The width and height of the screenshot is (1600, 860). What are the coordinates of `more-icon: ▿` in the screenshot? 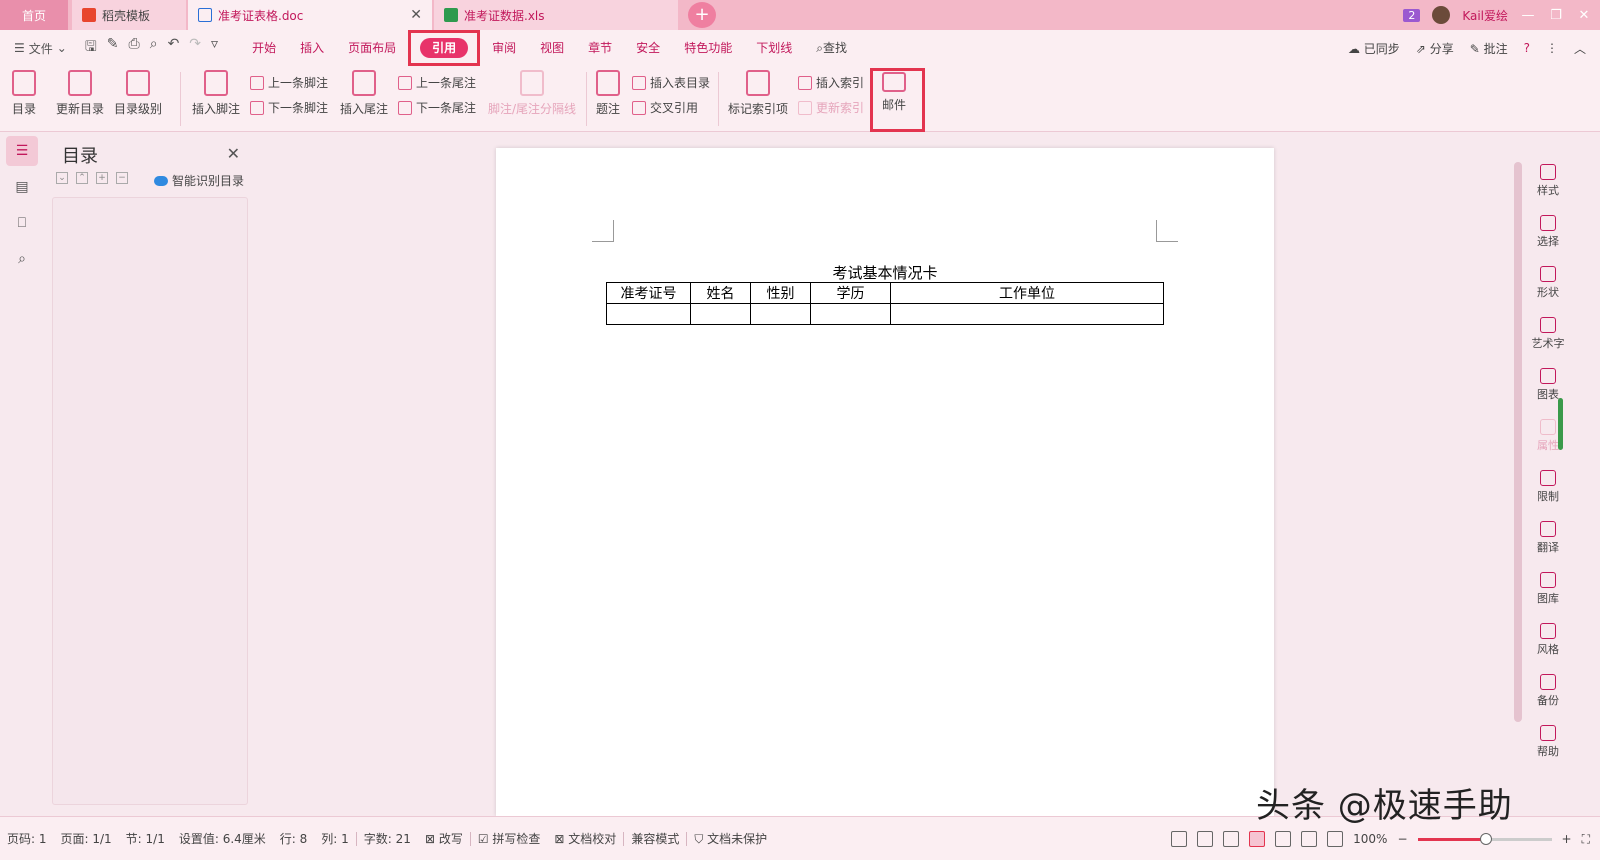 It's located at (214, 48).